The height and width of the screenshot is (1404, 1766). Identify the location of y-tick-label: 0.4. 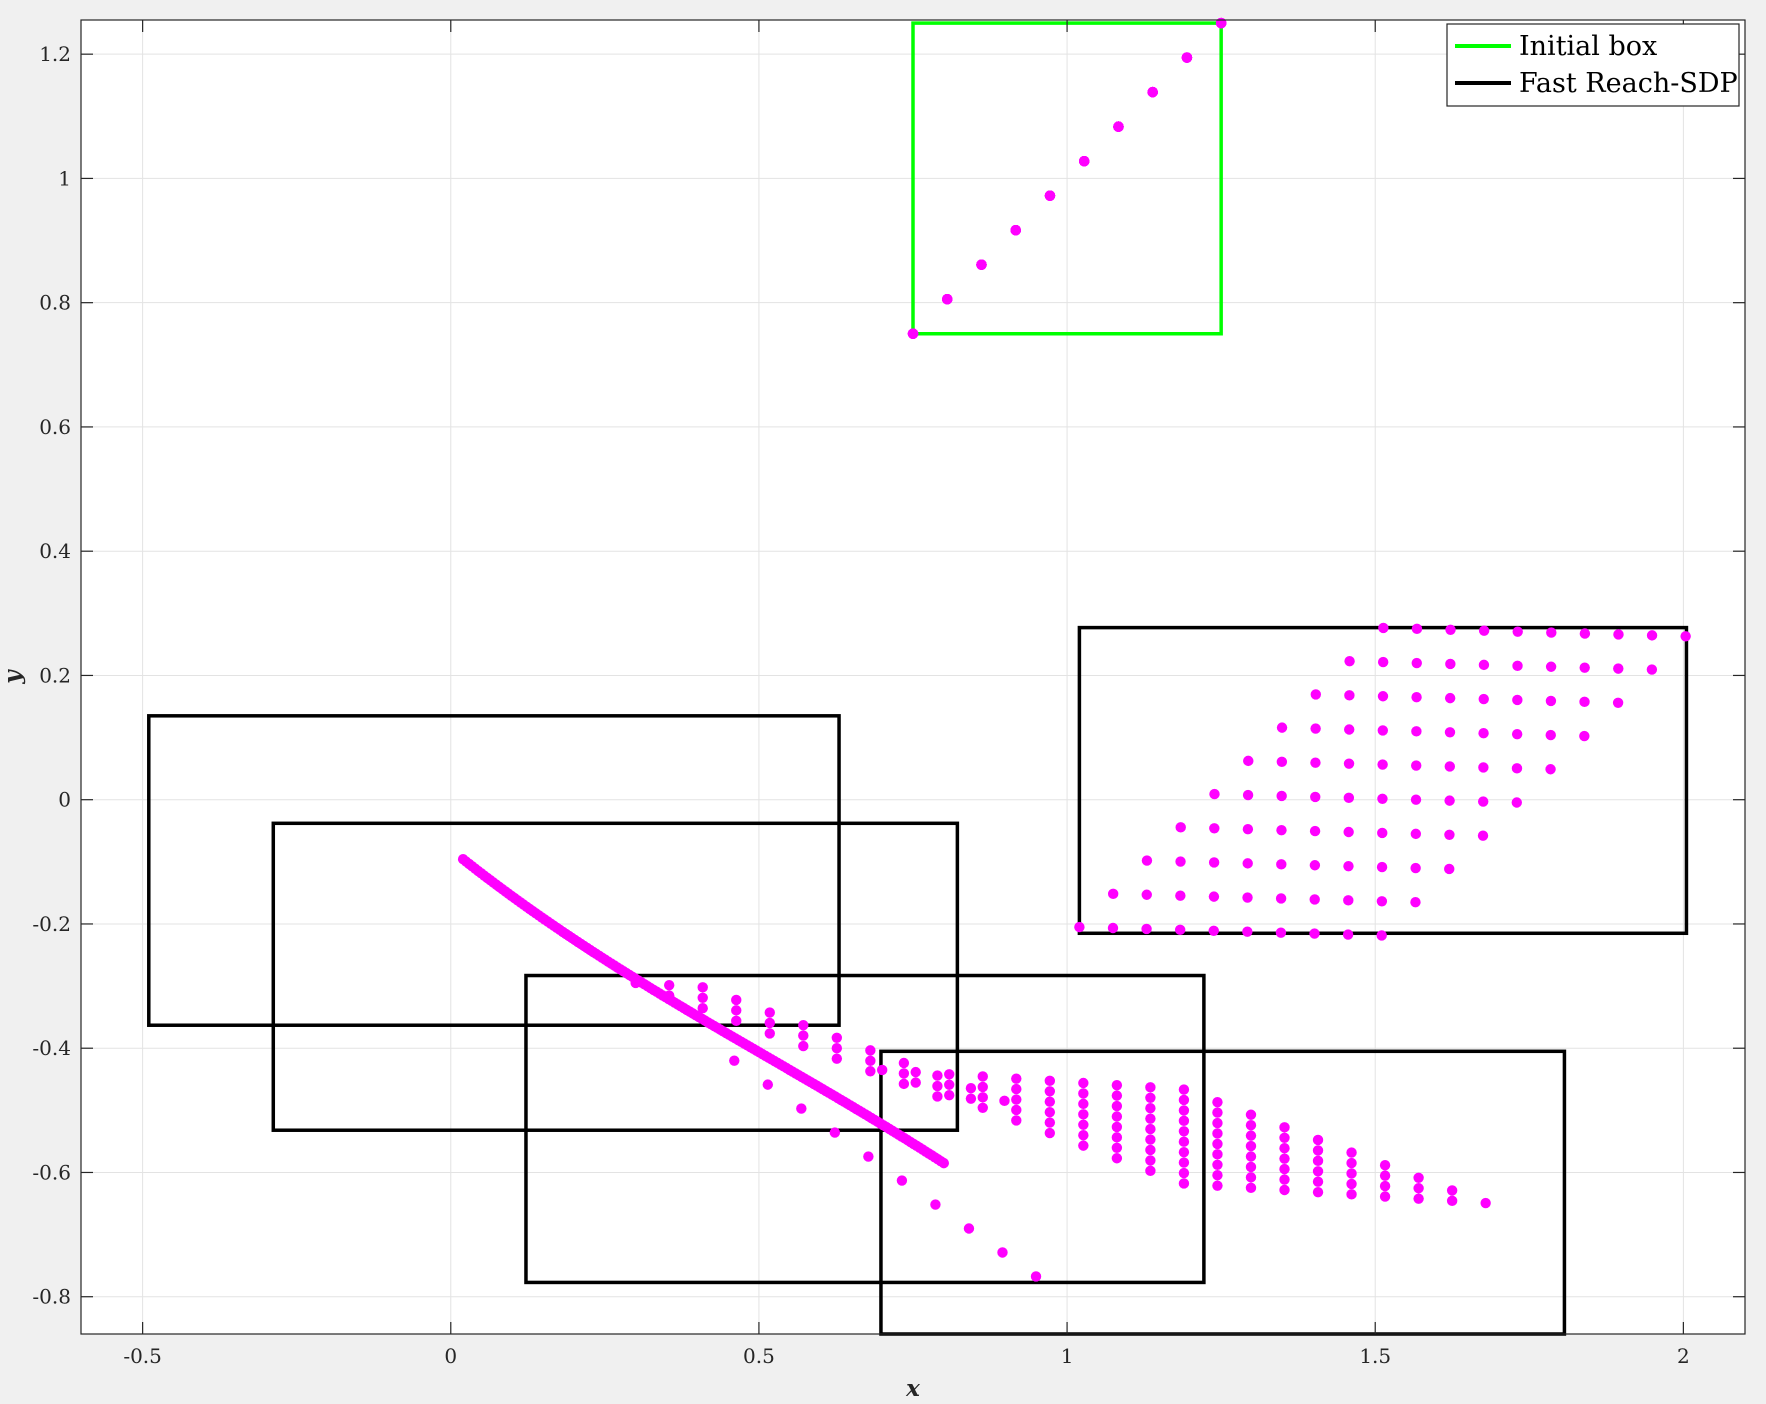
(55, 551).